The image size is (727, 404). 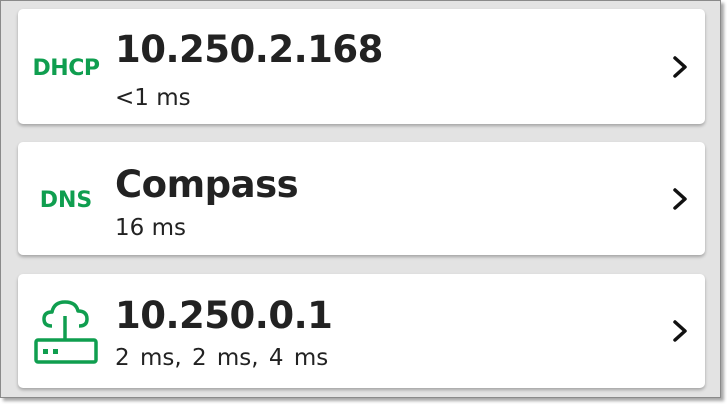 What do you see at coordinates (207, 184) in the screenshot?
I see `dns-server-name: Compass` at bounding box center [207, 184].